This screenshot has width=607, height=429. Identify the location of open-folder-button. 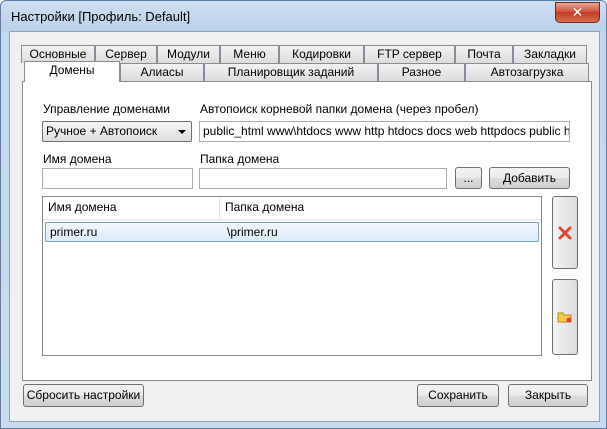
(565, 317).